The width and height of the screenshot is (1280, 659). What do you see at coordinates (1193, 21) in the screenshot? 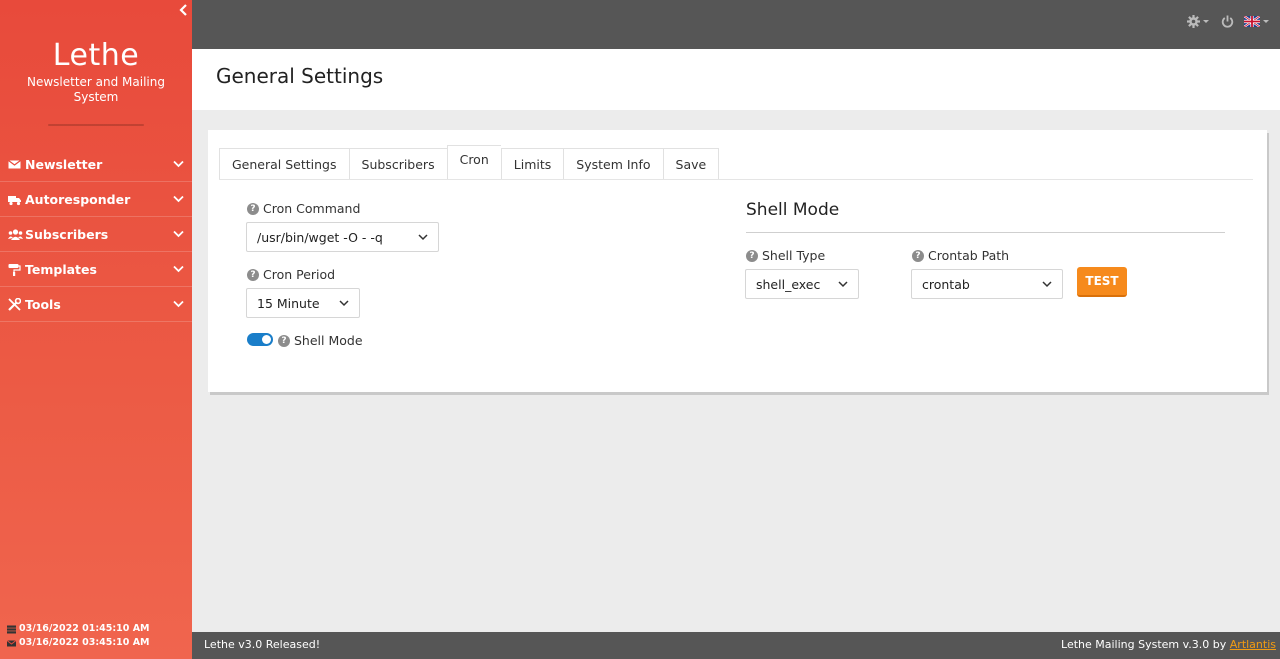
I see `gear-icon` at bounding box center [1193, 21].